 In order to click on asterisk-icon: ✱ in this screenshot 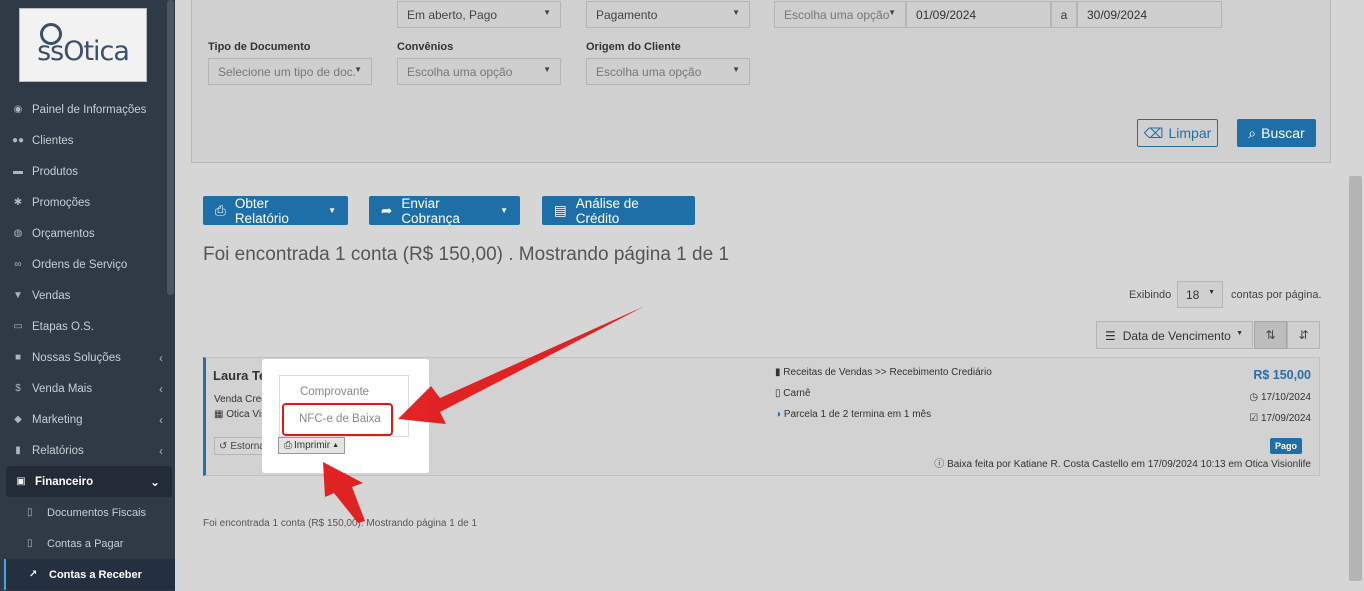, I will do `click(18, 202)`.